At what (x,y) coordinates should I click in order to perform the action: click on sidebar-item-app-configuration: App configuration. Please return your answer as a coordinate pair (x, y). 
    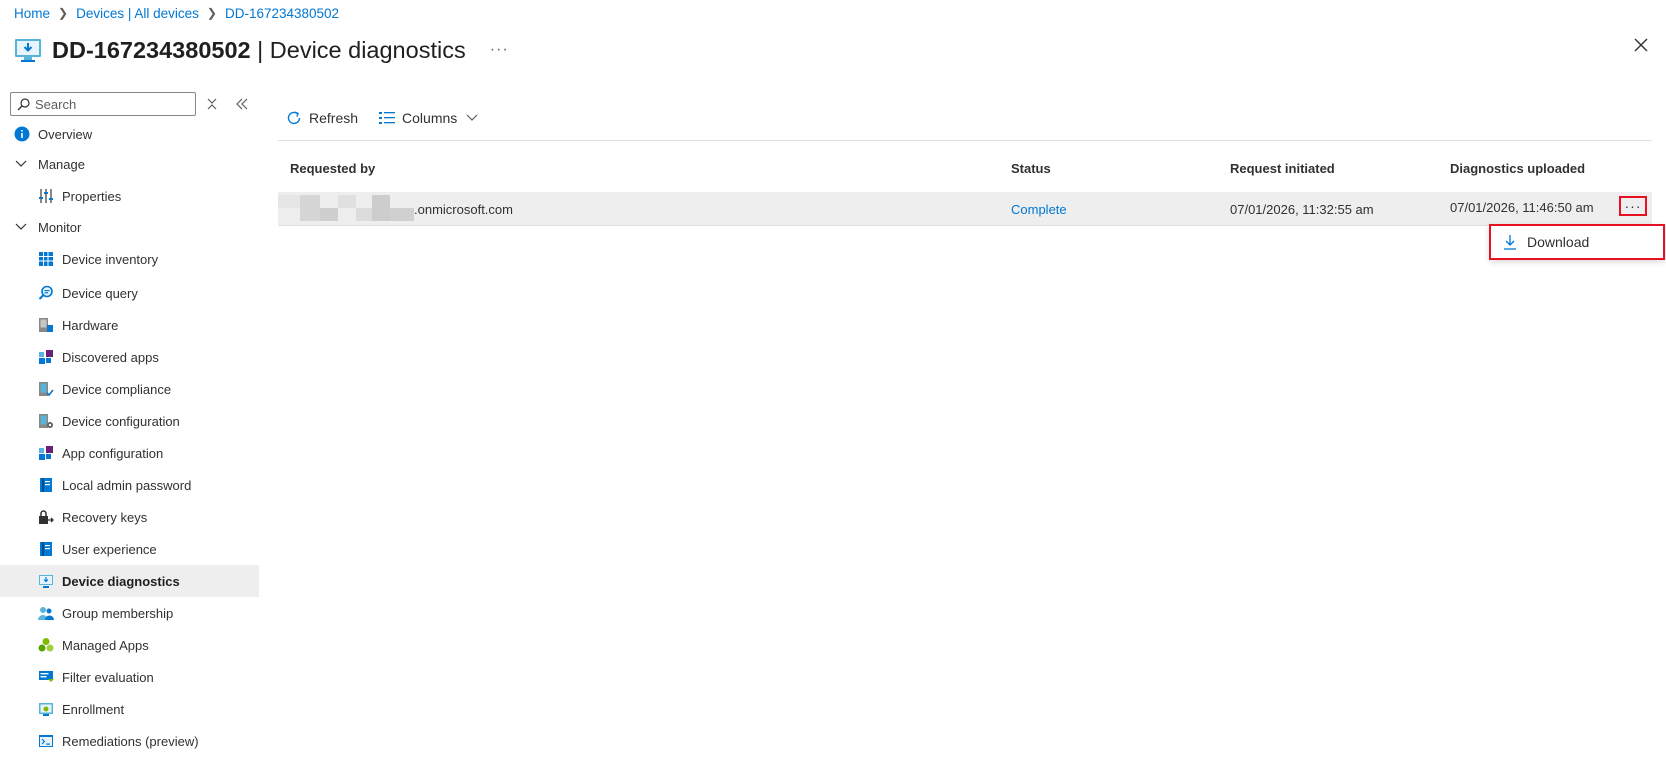
    Looking at the image, I should click on (129, 453).